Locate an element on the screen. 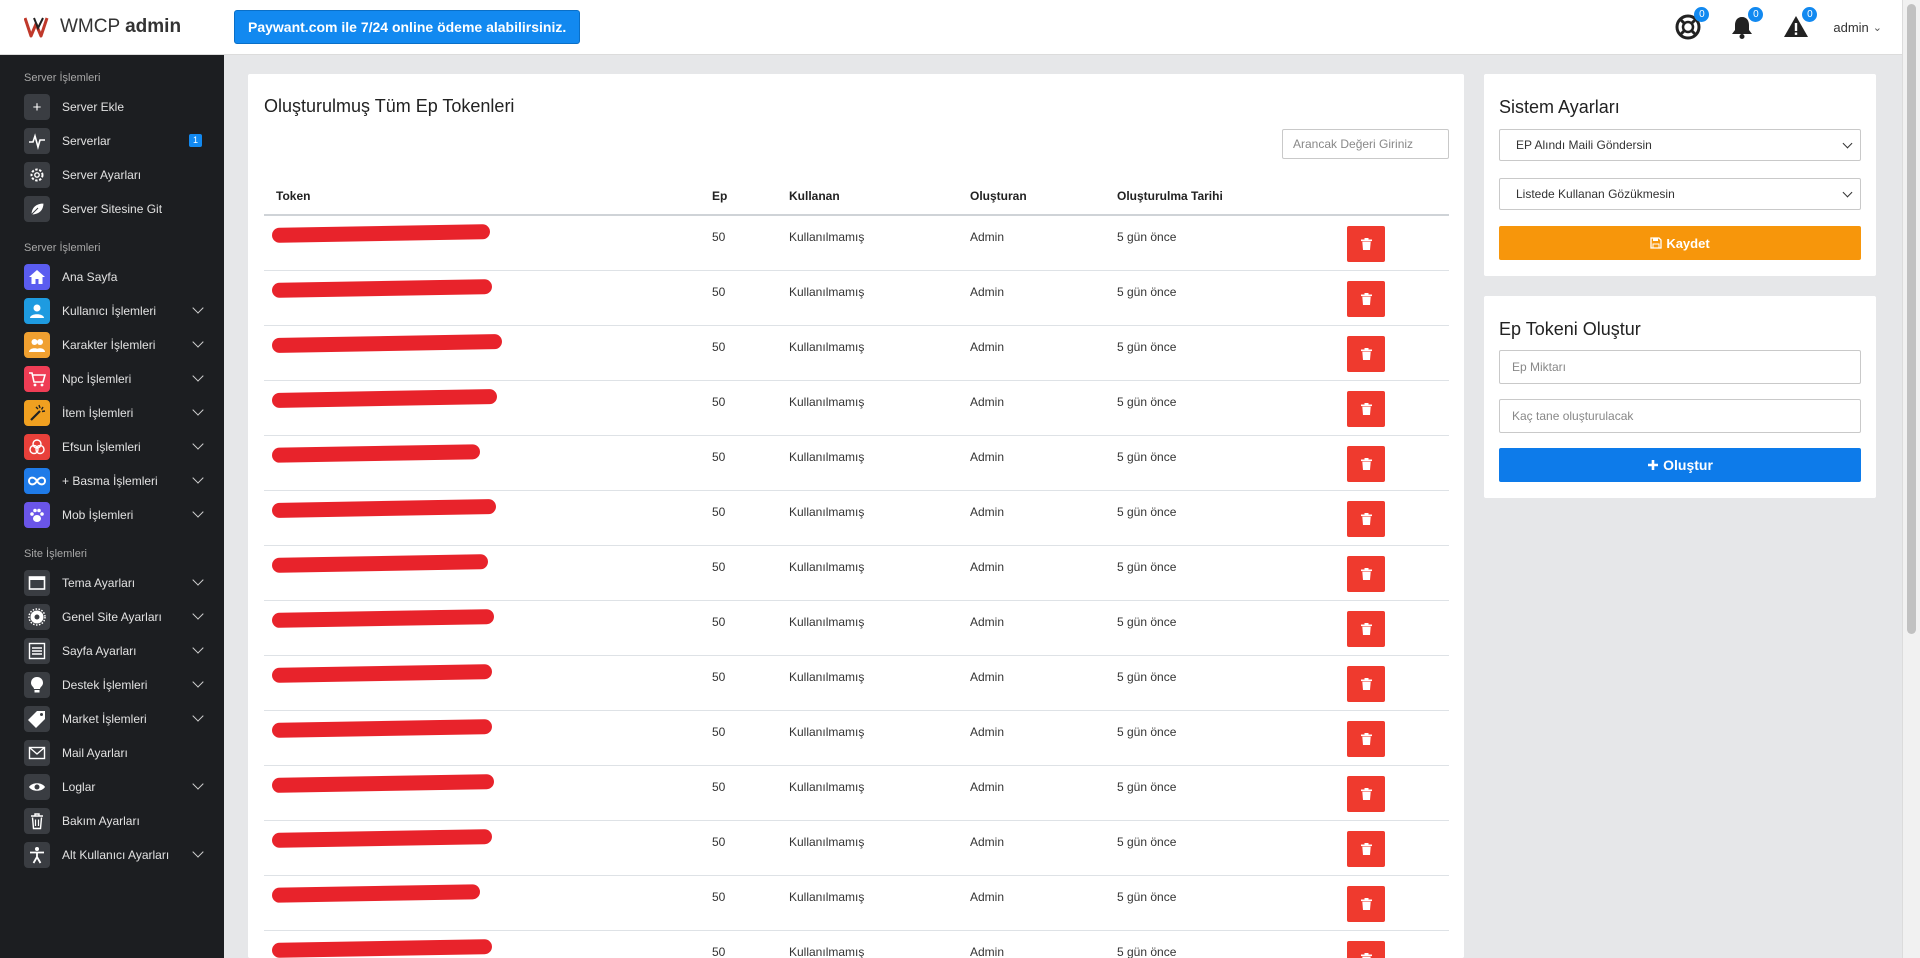 The image size is (1920, 958). sidebar-item-basma-islemleri: + Basma İşlemleri is located at coordinates (112, 481).